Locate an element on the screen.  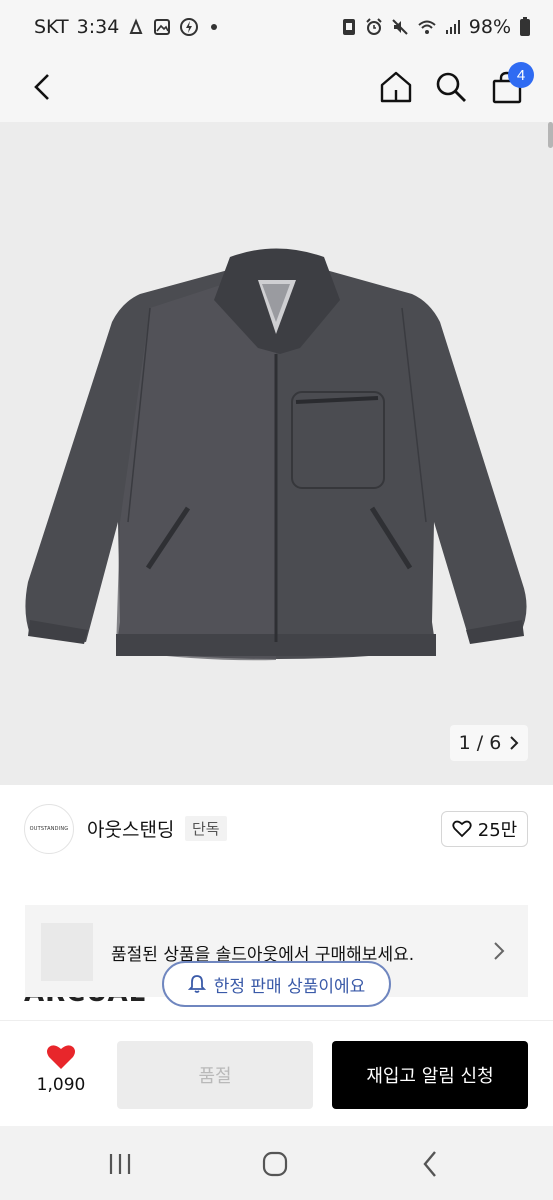
alarm-icon is located at coordinates (374, 27).